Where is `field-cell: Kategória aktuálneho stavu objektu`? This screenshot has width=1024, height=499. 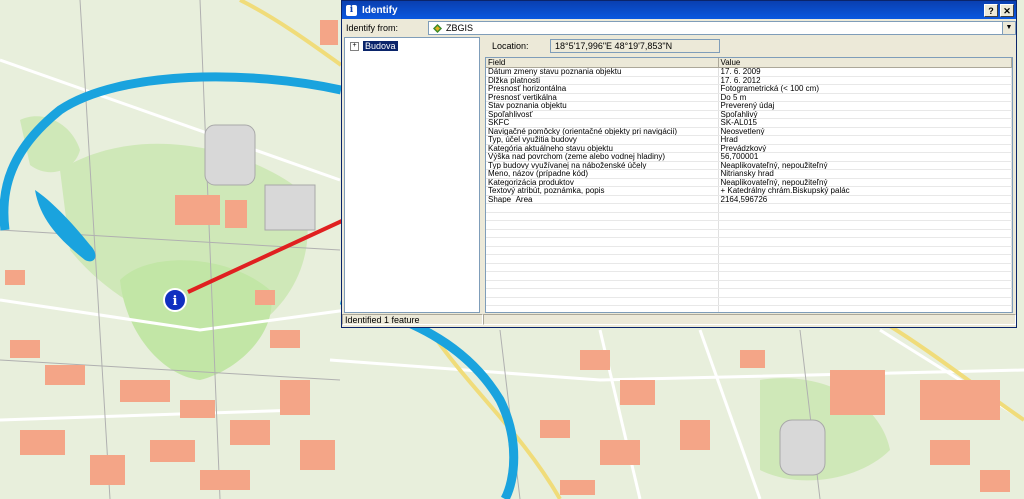
field-cell: Kategória aktuálneho stavu objektu is located at coordinates (602, 148).